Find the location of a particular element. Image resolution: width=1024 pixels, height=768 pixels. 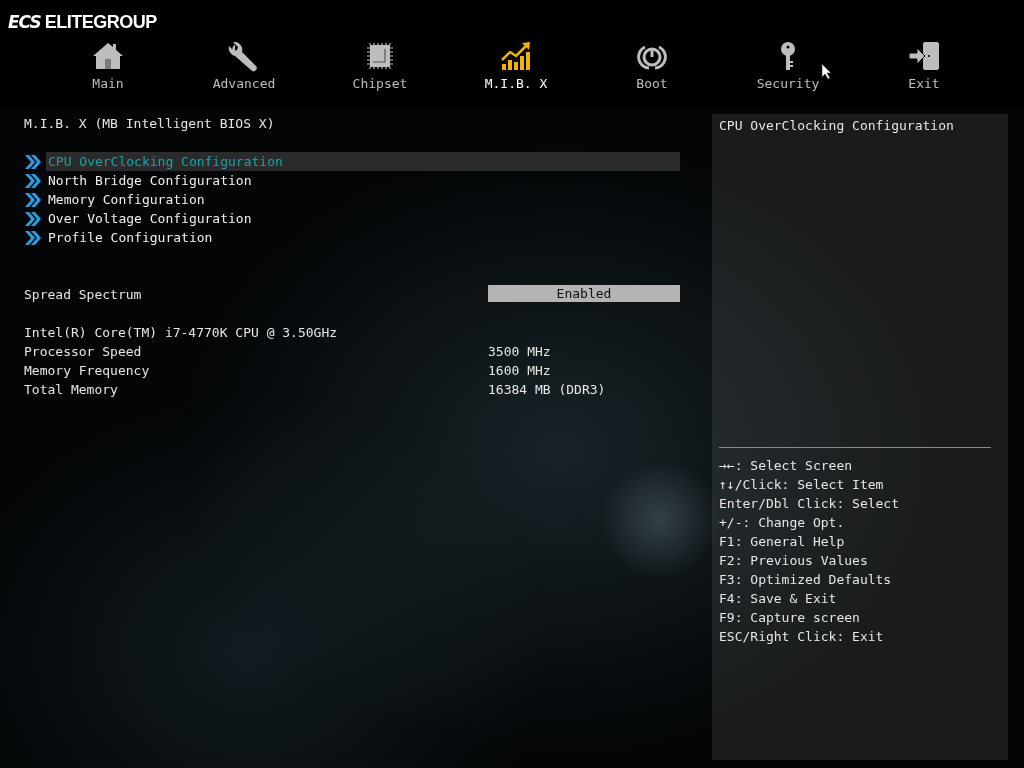

info-value: 1600 MHz is located at coordinates (519, 371).